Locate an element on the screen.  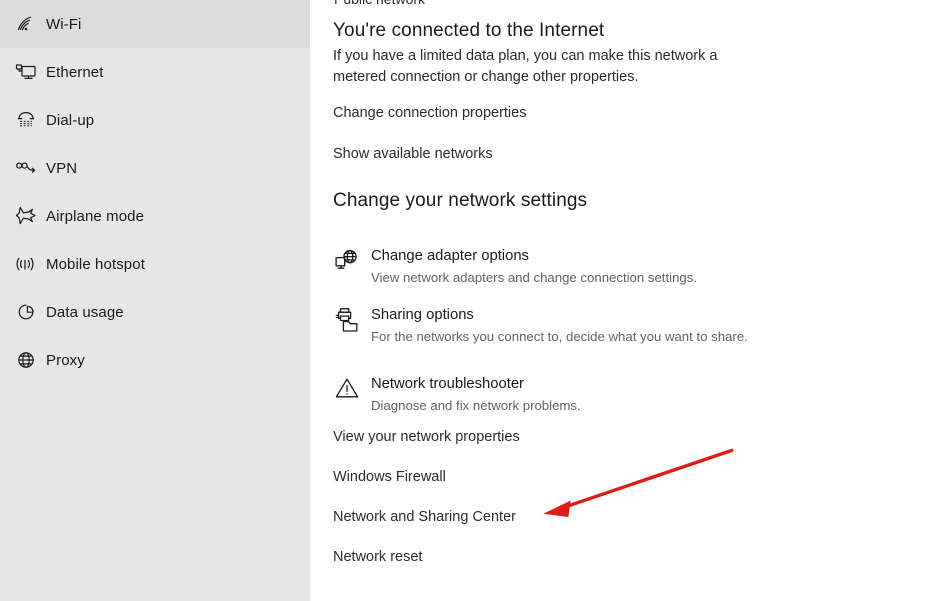
sidebar-item-label: Wi-Fi is located at coordinates (64, 24).